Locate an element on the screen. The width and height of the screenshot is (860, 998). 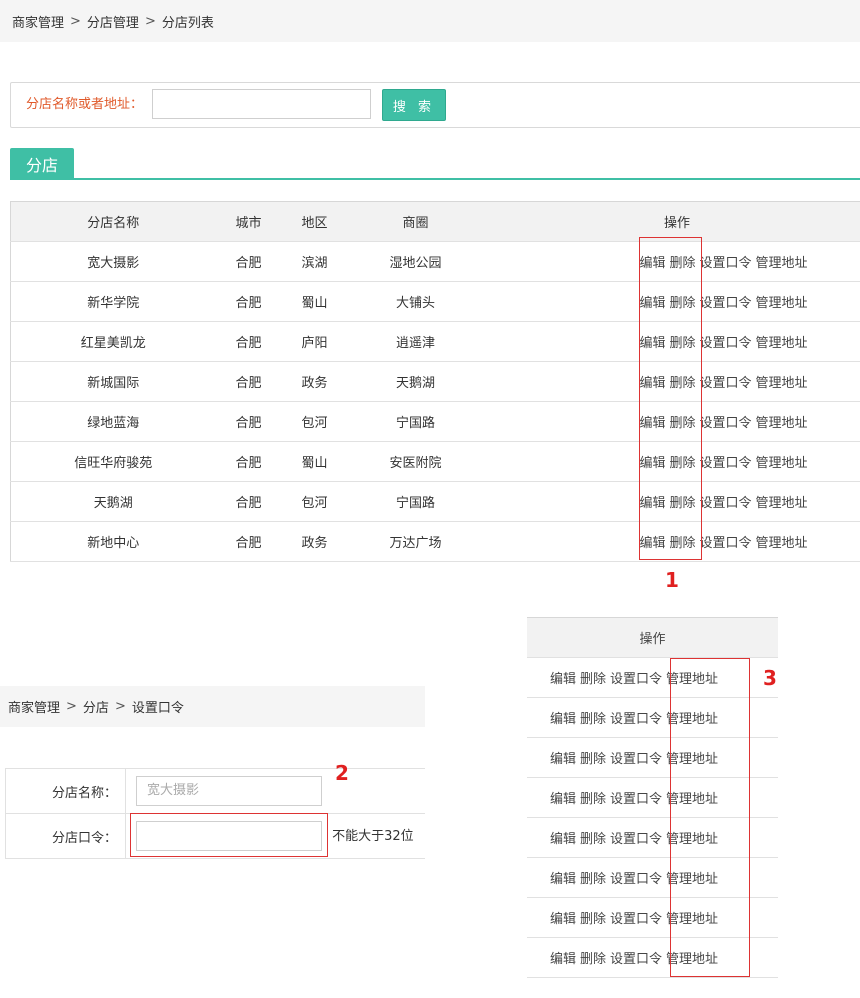
search-label: 分店名称或者地址： is located at coordinates (85, 104).